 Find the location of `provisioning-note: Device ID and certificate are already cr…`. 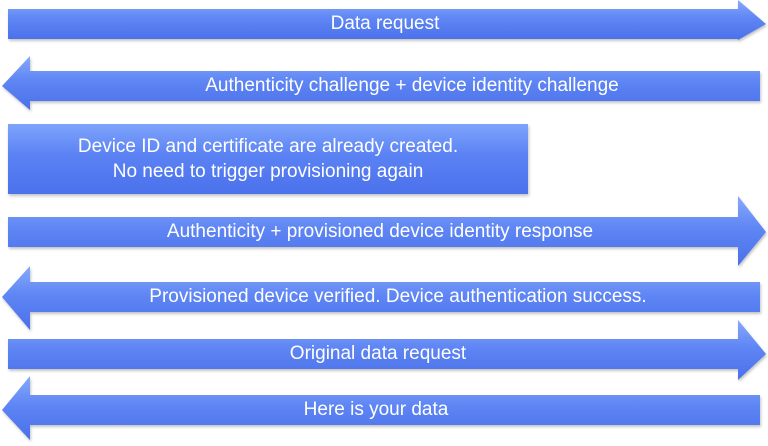

provisioning-note: Device ID and certificate are already cr… is located at coordinates (268, 159).